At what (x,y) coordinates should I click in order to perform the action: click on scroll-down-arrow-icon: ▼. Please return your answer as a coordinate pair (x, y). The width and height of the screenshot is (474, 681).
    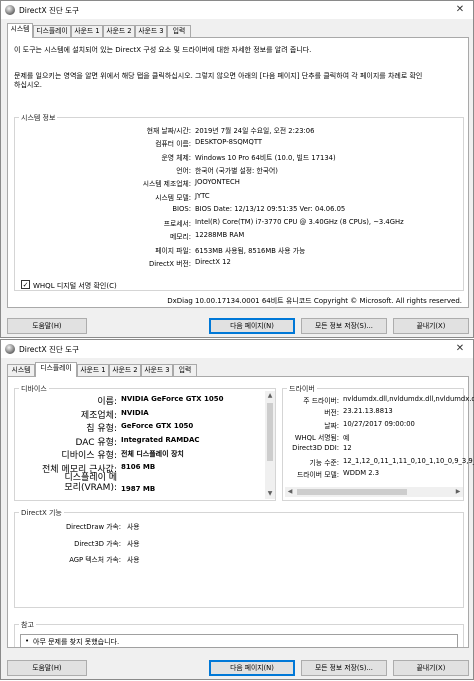
    Looking at the image, I should click on (270, 494).